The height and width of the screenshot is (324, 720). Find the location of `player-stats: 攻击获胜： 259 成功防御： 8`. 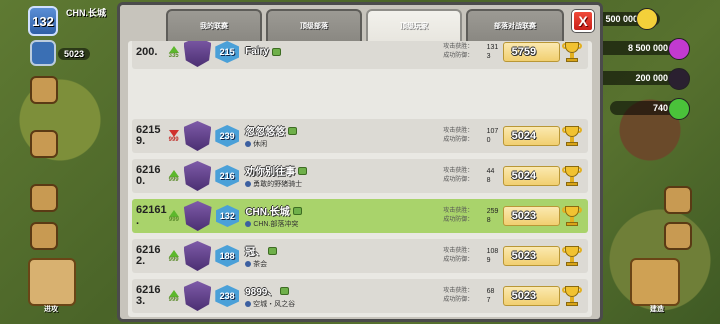

player-stats: 攻击获胜： 259 成功防御： 8 is located at coordinates (471, 216).